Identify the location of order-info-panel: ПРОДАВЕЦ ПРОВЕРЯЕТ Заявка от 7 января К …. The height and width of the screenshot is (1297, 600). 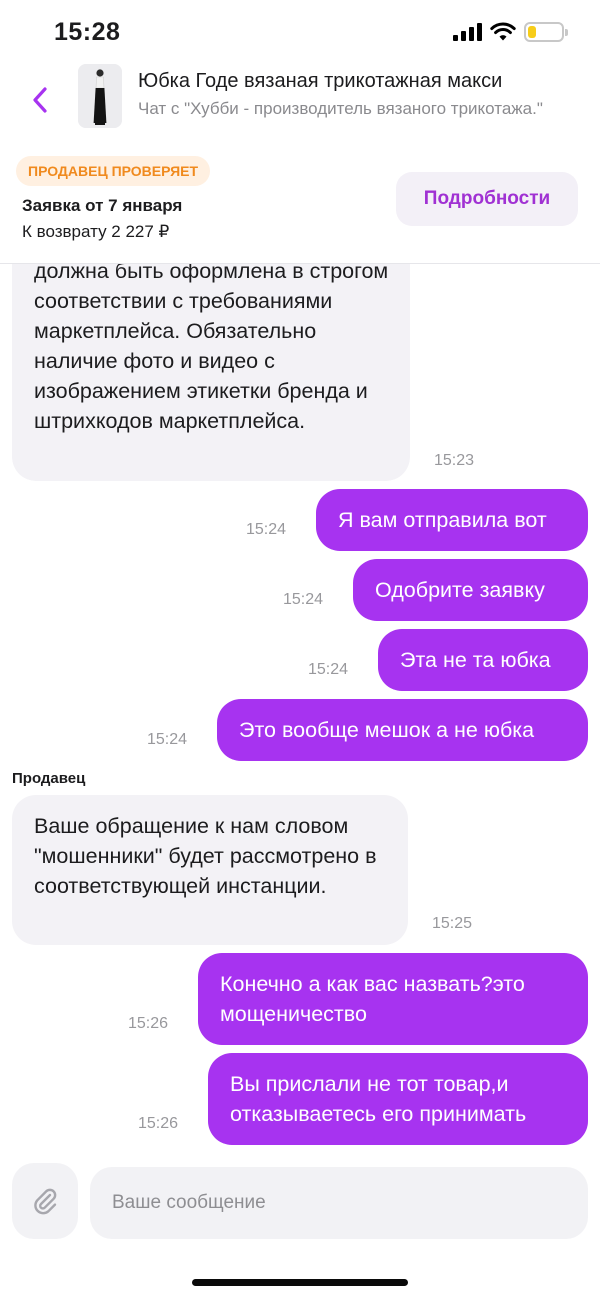
(300, 207).